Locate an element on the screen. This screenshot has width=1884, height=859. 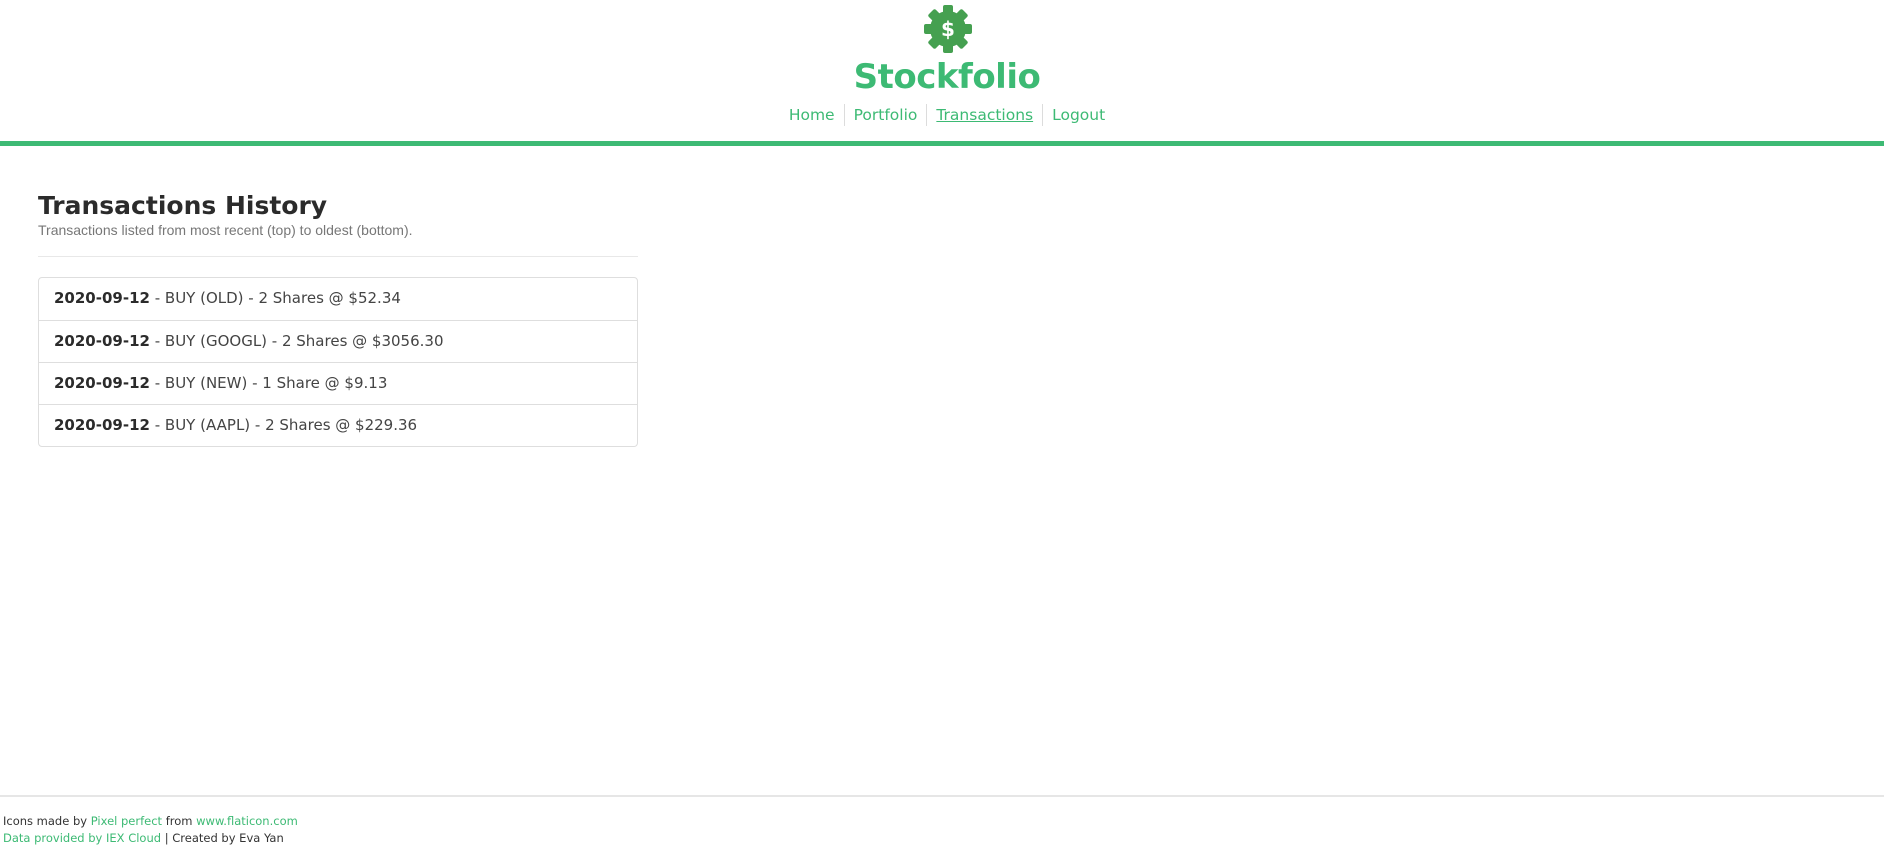
page-title: Transactions History is located at coordinates (183, 205).